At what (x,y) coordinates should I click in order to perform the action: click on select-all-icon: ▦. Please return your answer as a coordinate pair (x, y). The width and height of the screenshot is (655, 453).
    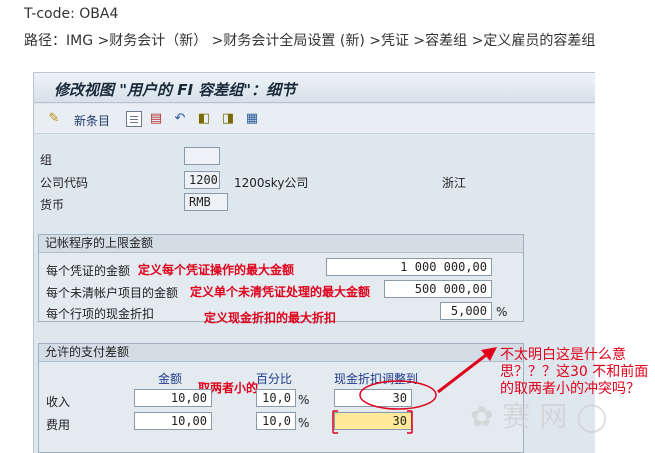
    Looking at the image, I should click on (252, 119).